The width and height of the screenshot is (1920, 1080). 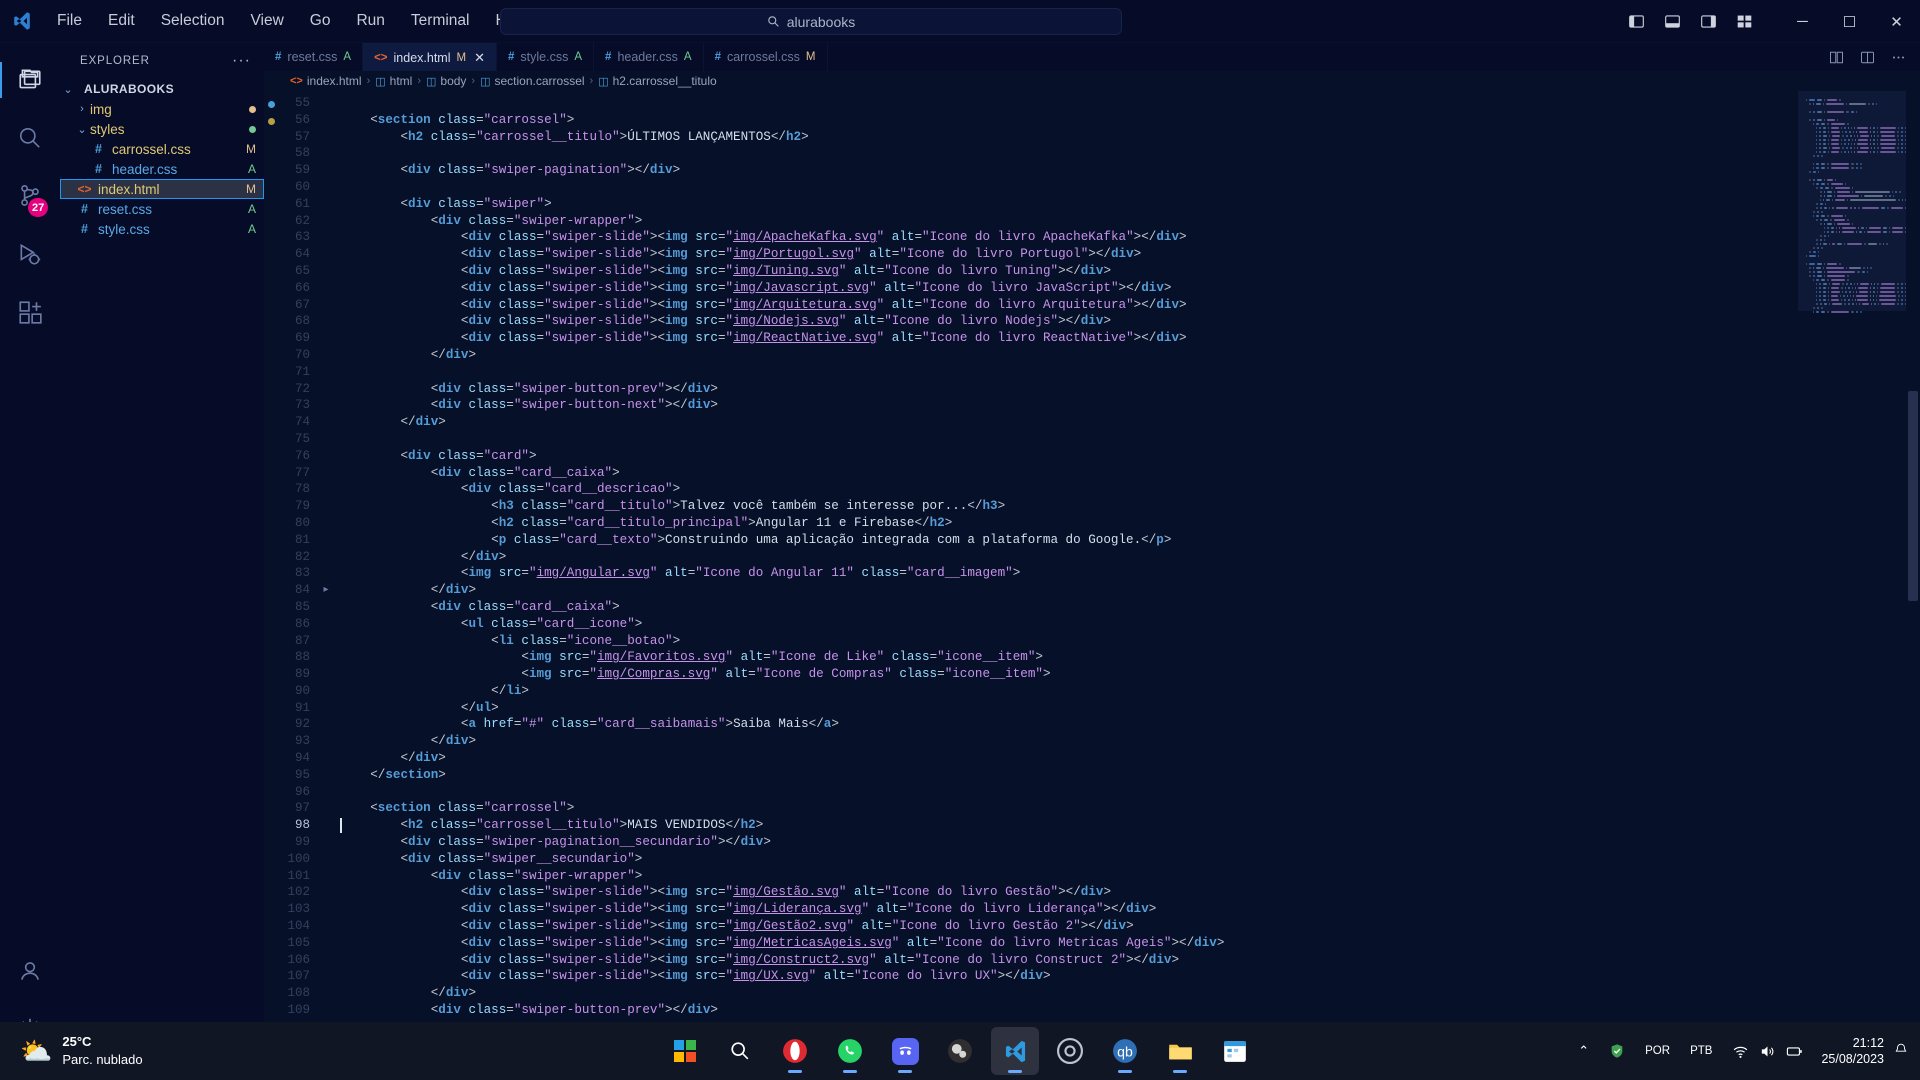 What do you see at coordinates (162, 129) in the screenshot?
I see `tree-item-styles: ⌄ styles` at bounding box center [162, 129].